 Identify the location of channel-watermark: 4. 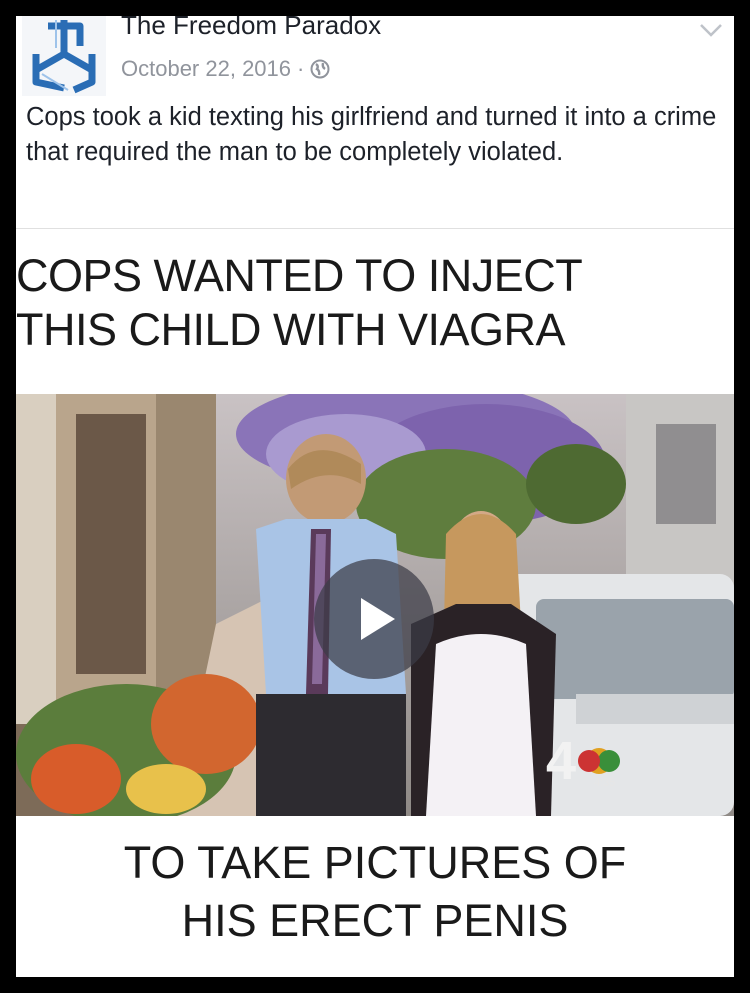
(561, 761).